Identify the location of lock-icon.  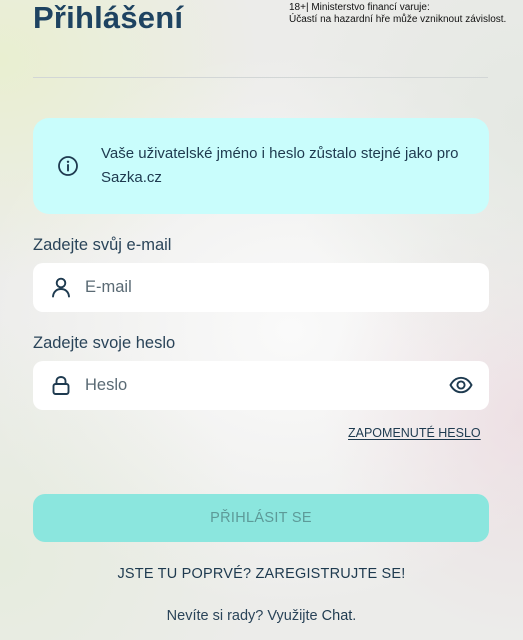
(61, 385).